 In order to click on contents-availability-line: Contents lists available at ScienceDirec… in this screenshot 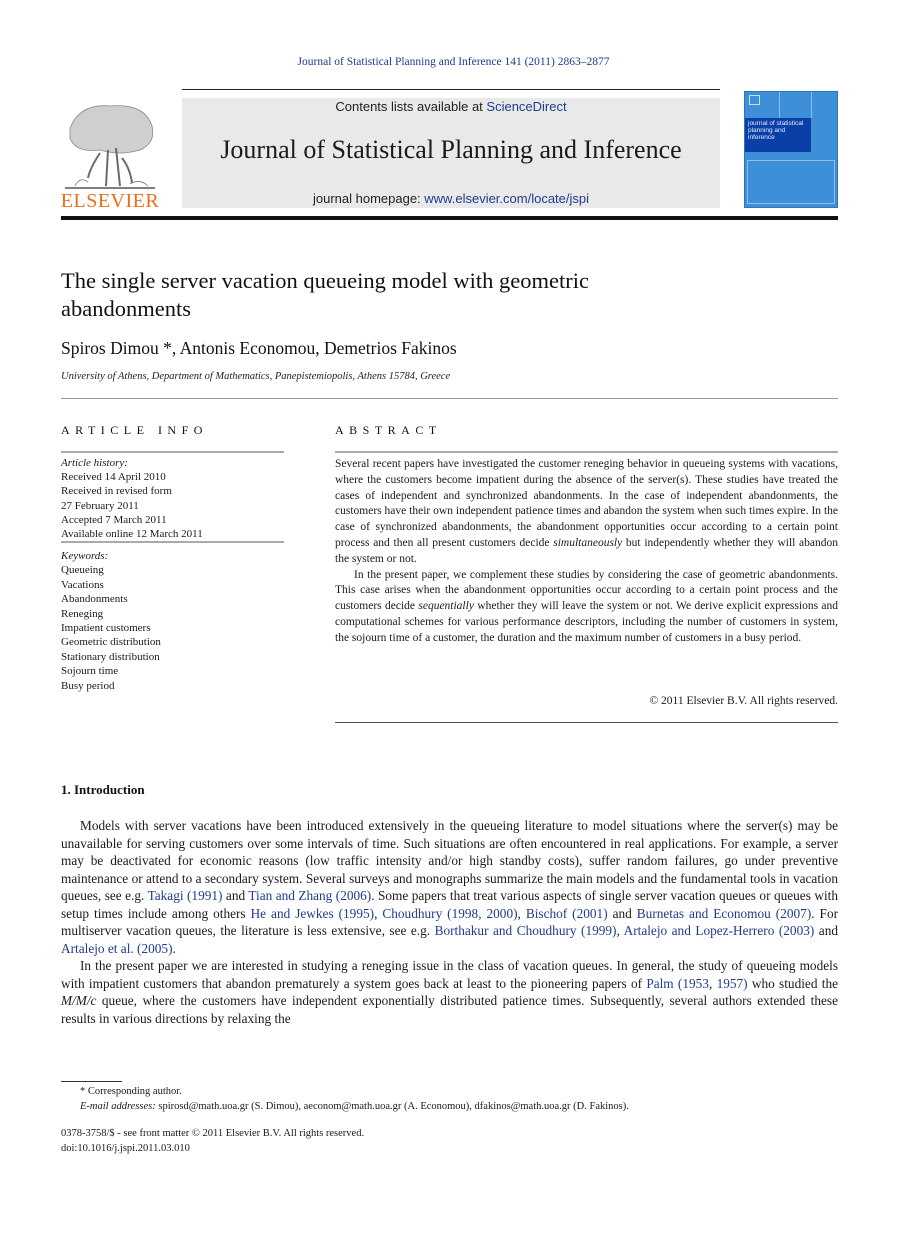, I will do `click(451, 106)`.